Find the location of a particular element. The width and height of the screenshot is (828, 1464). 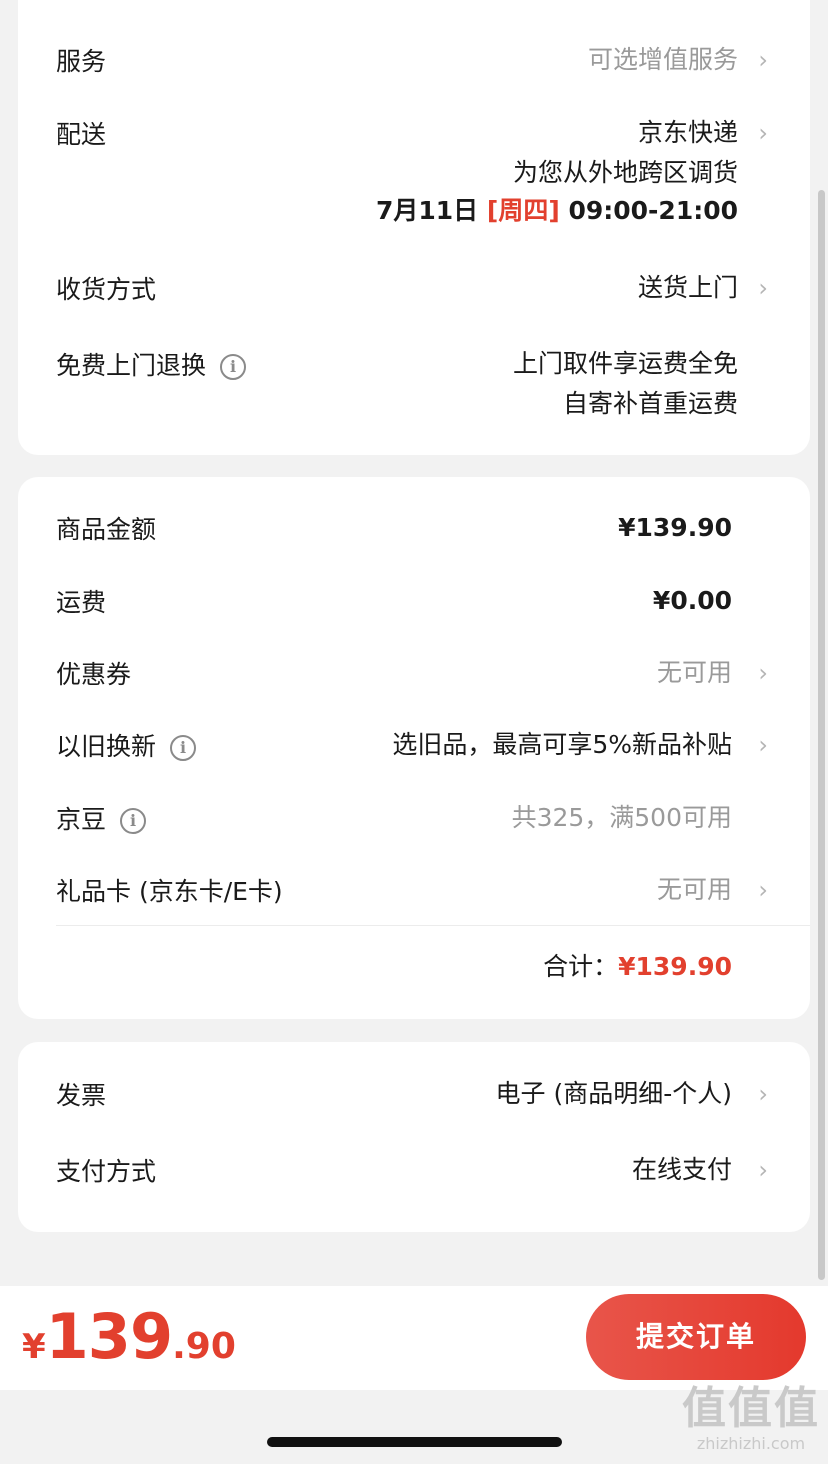

shipping-schedule: 7月11日 [周四] 09:00-21:00 is located at coordinates (557, 211).